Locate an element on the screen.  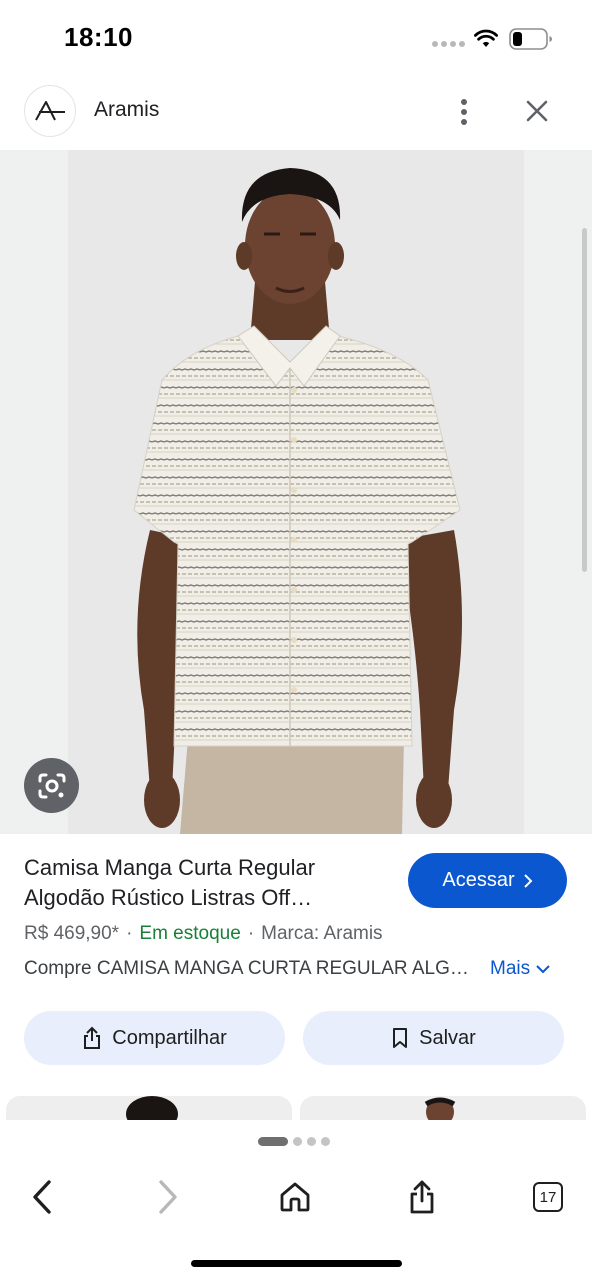
save-button: Salvar is located at coordinates (433, 1038).